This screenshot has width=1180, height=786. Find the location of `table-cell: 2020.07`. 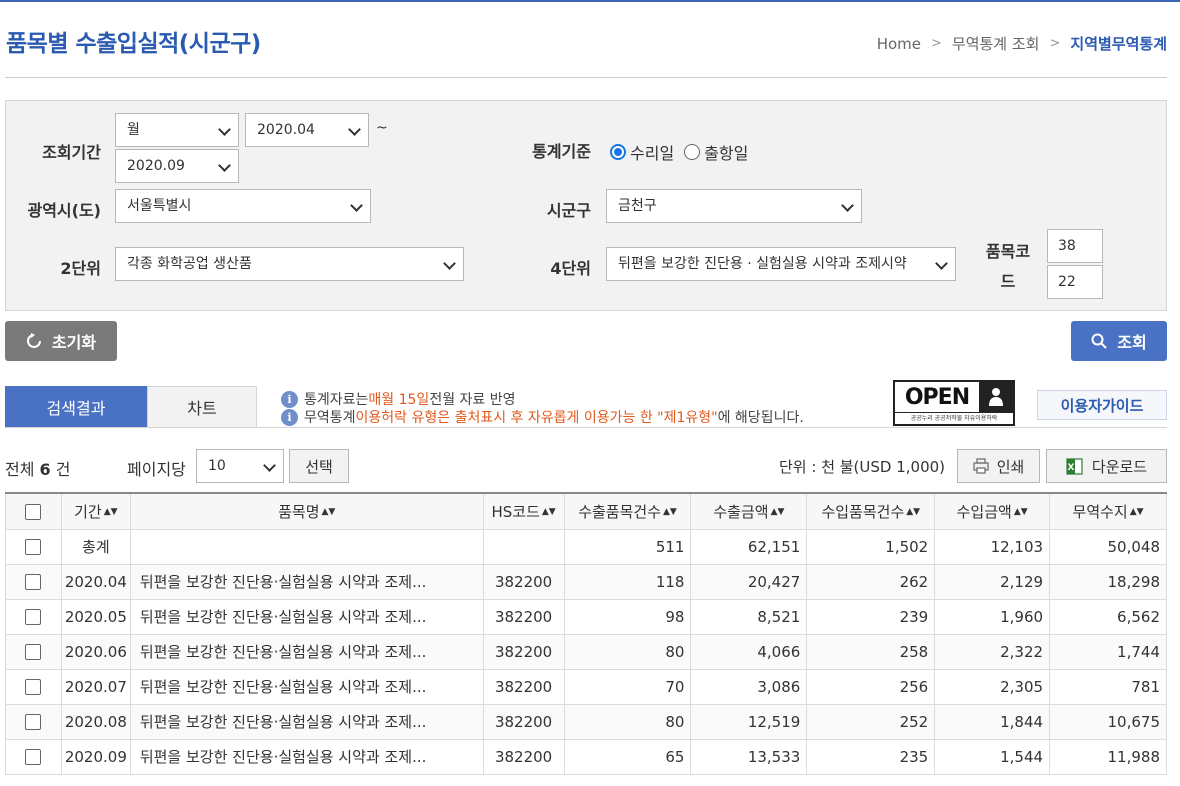

table-cell: 2020.07 is located at coordinates (95, 686).